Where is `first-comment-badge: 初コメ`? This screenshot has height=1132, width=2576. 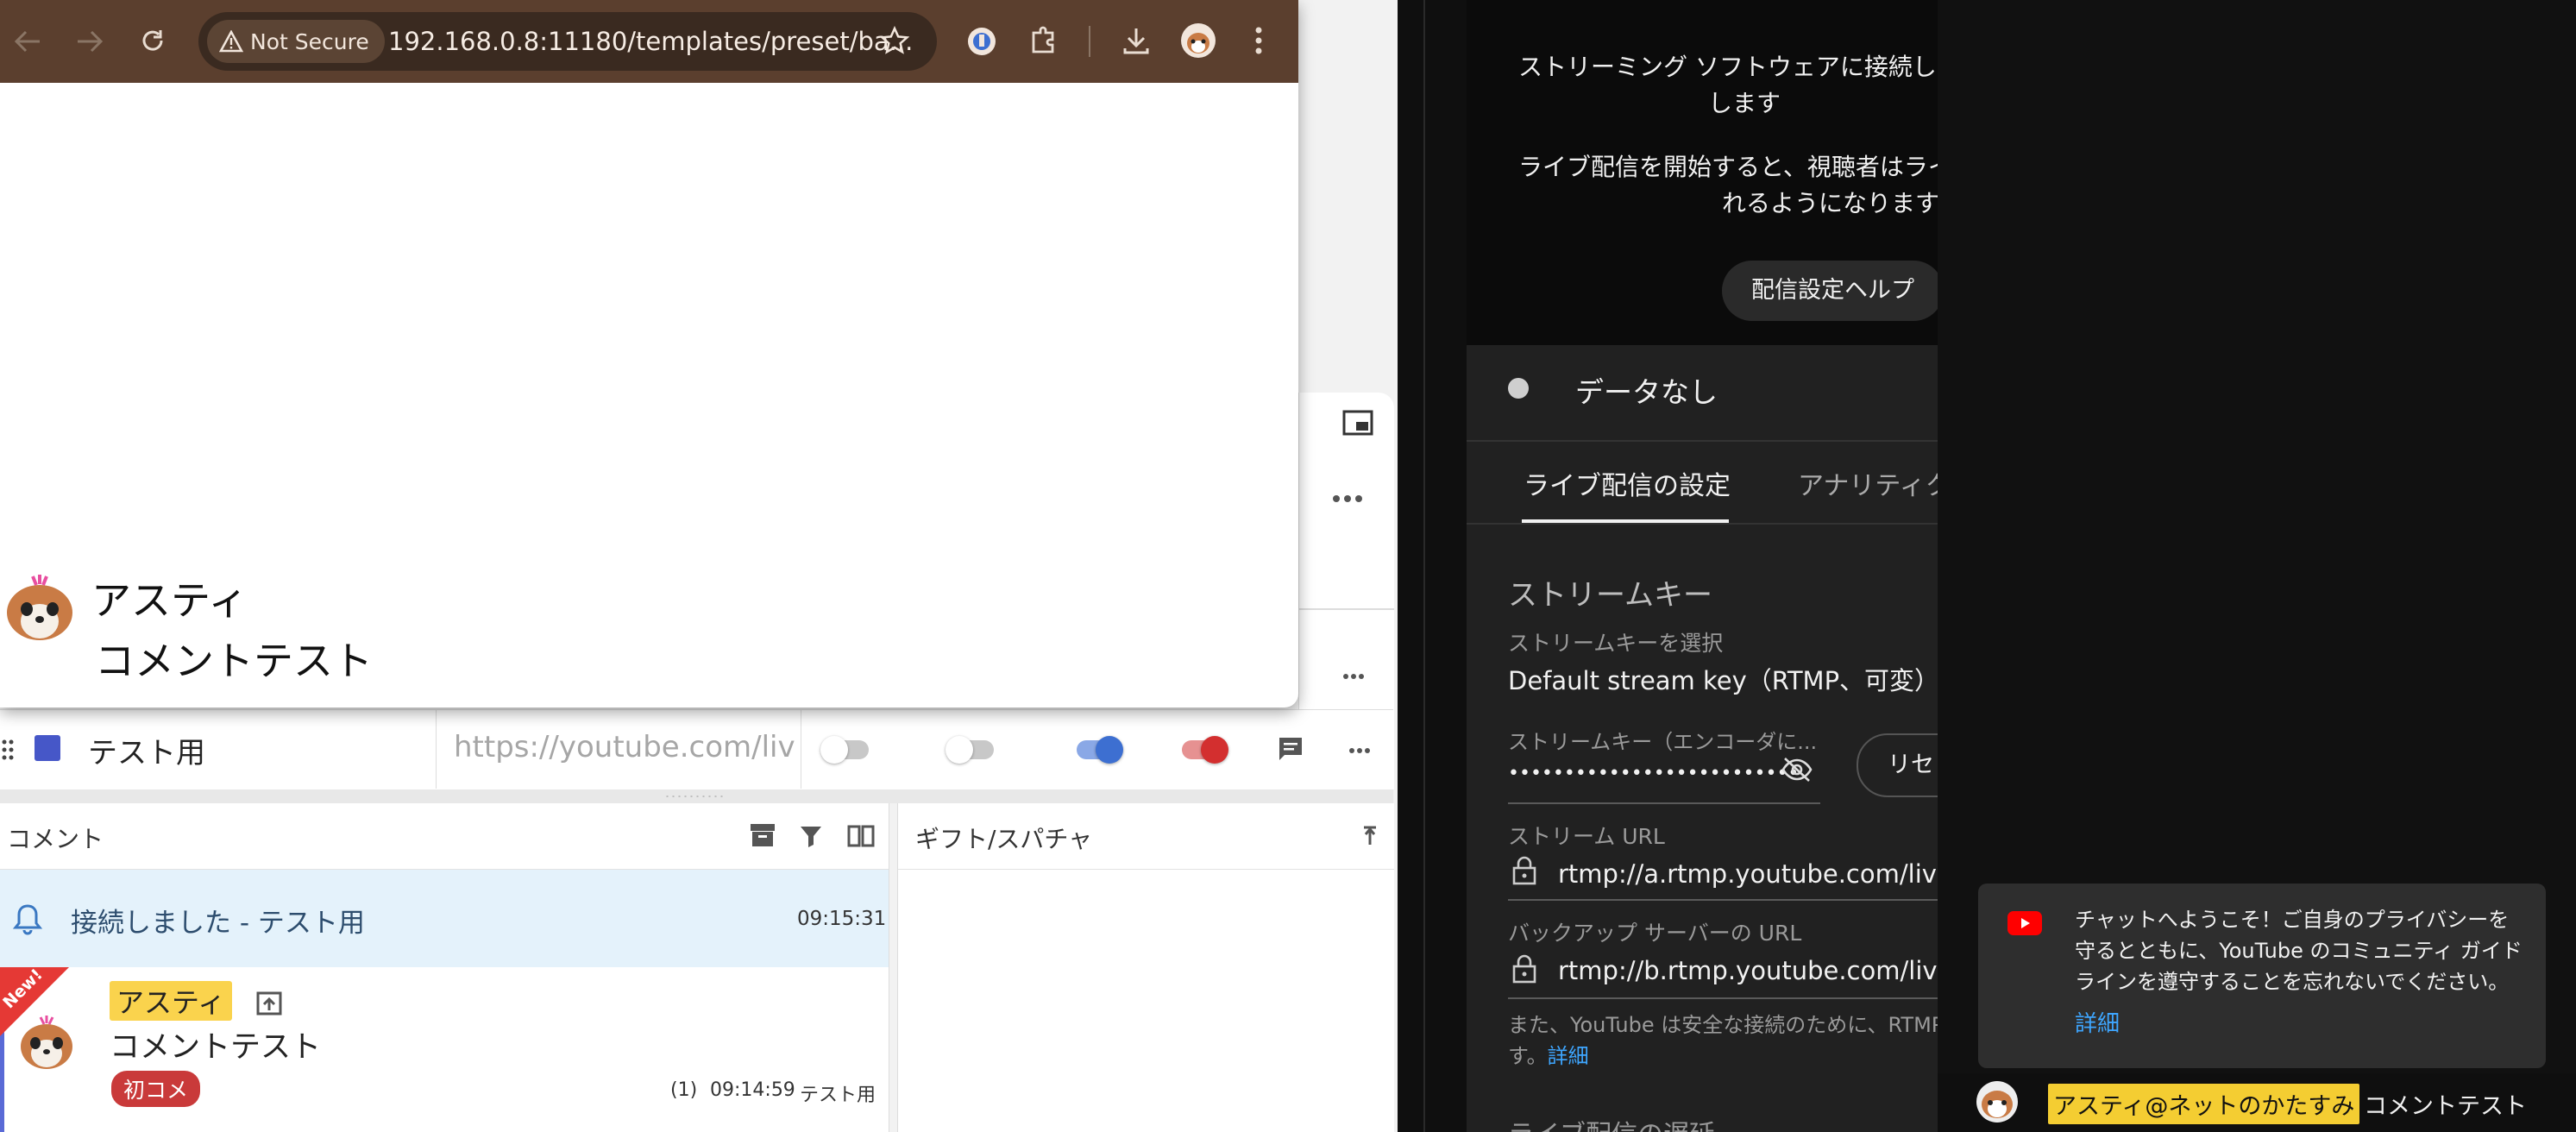
first-comment-badge: 初コメ is located at coordinates (156, 1089).